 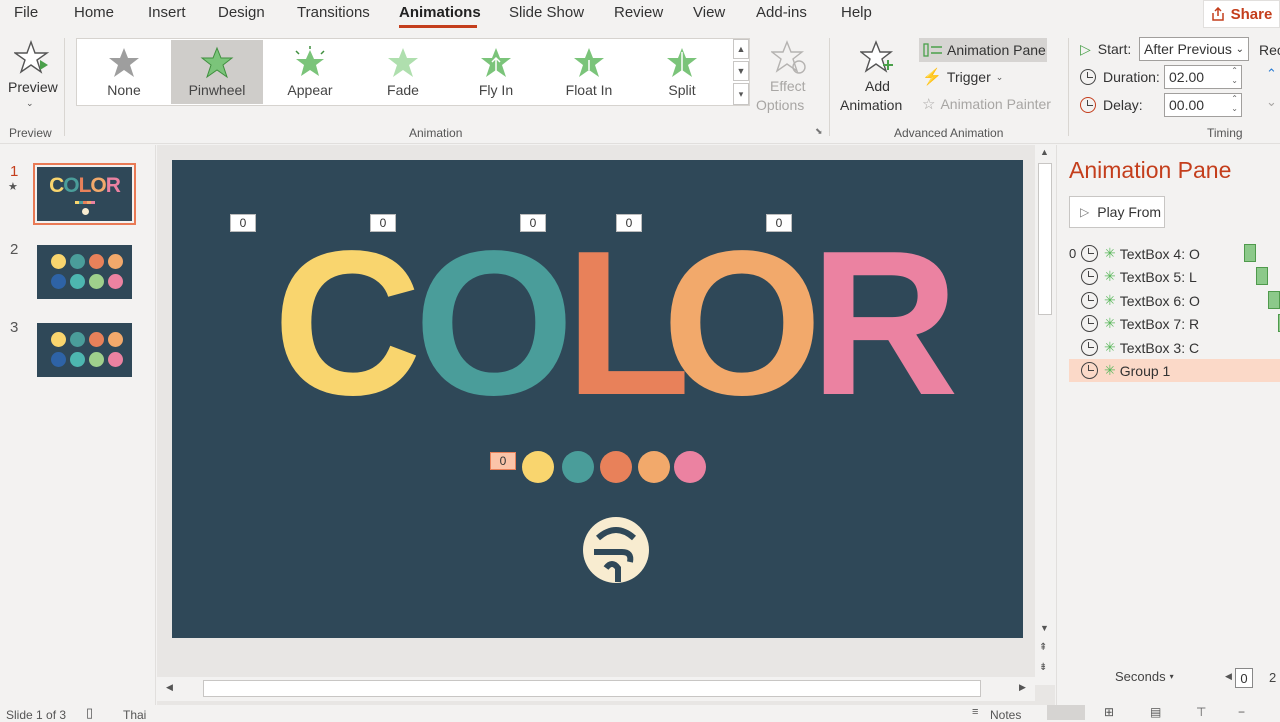 What do you see at coordinates (167, 12) in the screenshot?
I see `menu-insert: Insert` at bounding box center [167, 12].